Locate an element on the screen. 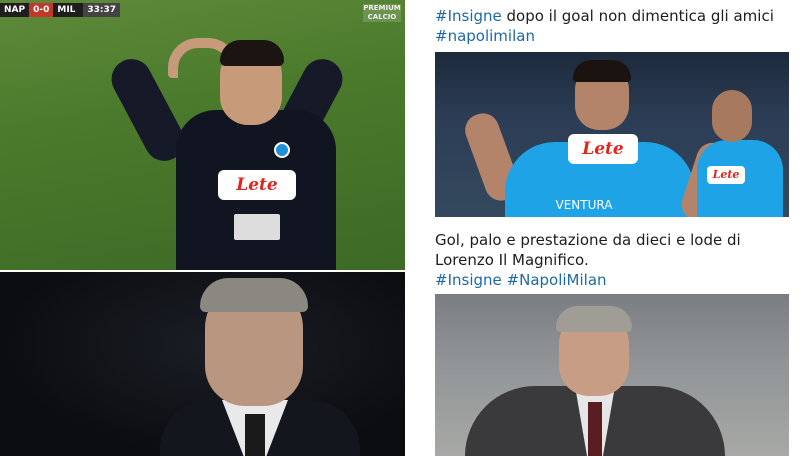 Image resolution: width=810 pixels, height=456 pixels. teammate-sponsor: Lete is located at coordinates (726, 175).